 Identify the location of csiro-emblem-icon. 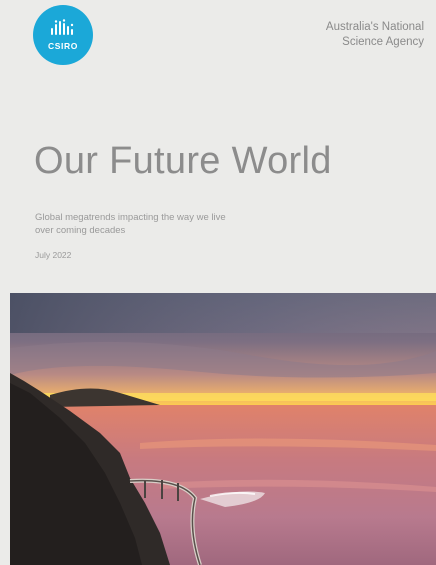
(62, 27).